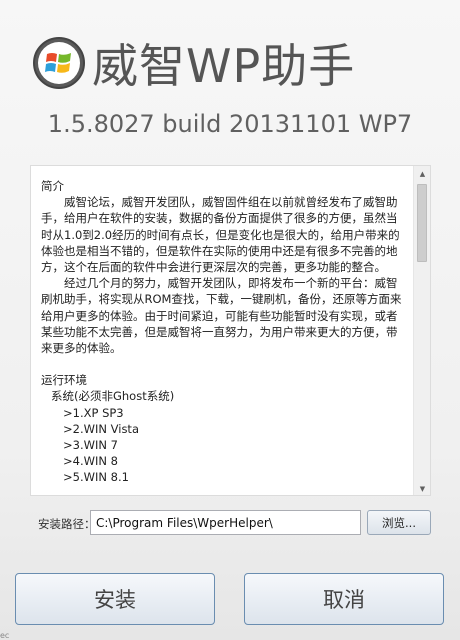  I want to click on system-item: >4.WIN 8, so click(90, 461).